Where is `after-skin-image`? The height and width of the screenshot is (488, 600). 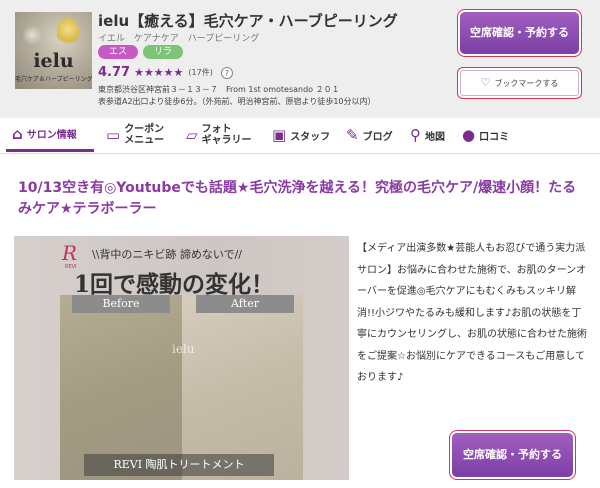
after-skin-image is located at coordinates (242, 387).